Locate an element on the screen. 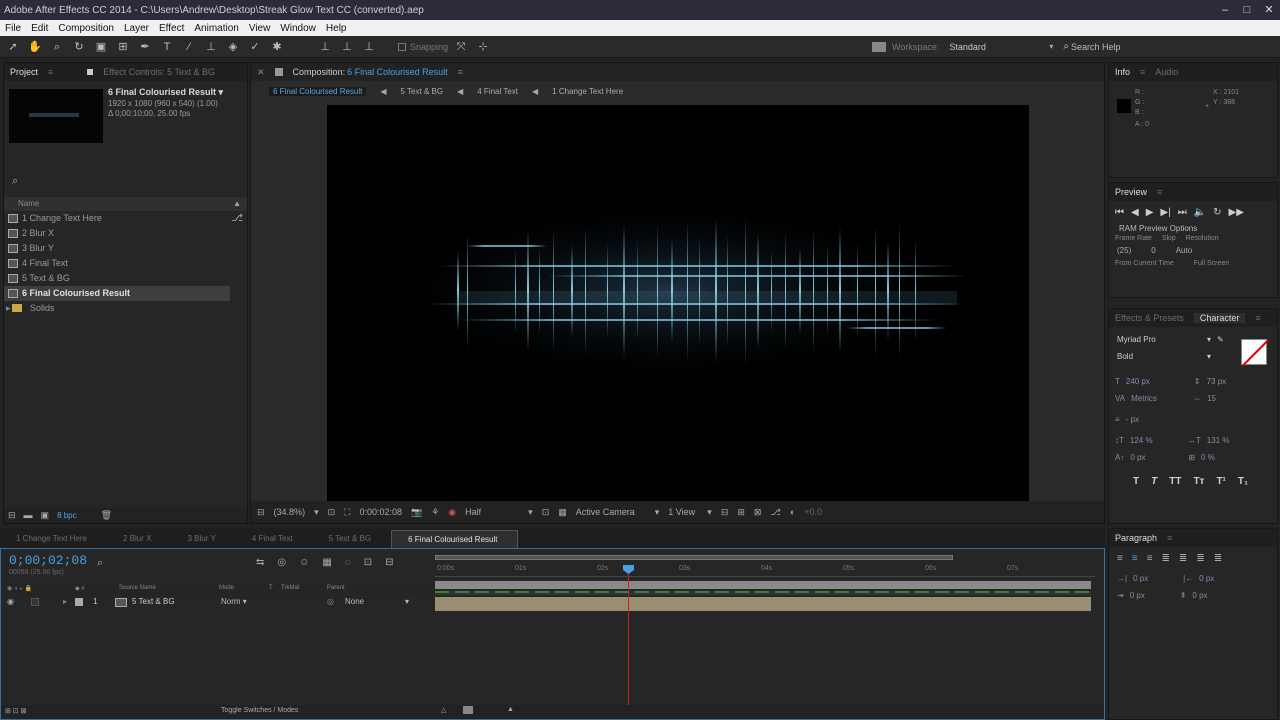 The height and width of the screenshot is (720, 1280). project-column-header: Name ▲ is located at coordinates (125, 204).